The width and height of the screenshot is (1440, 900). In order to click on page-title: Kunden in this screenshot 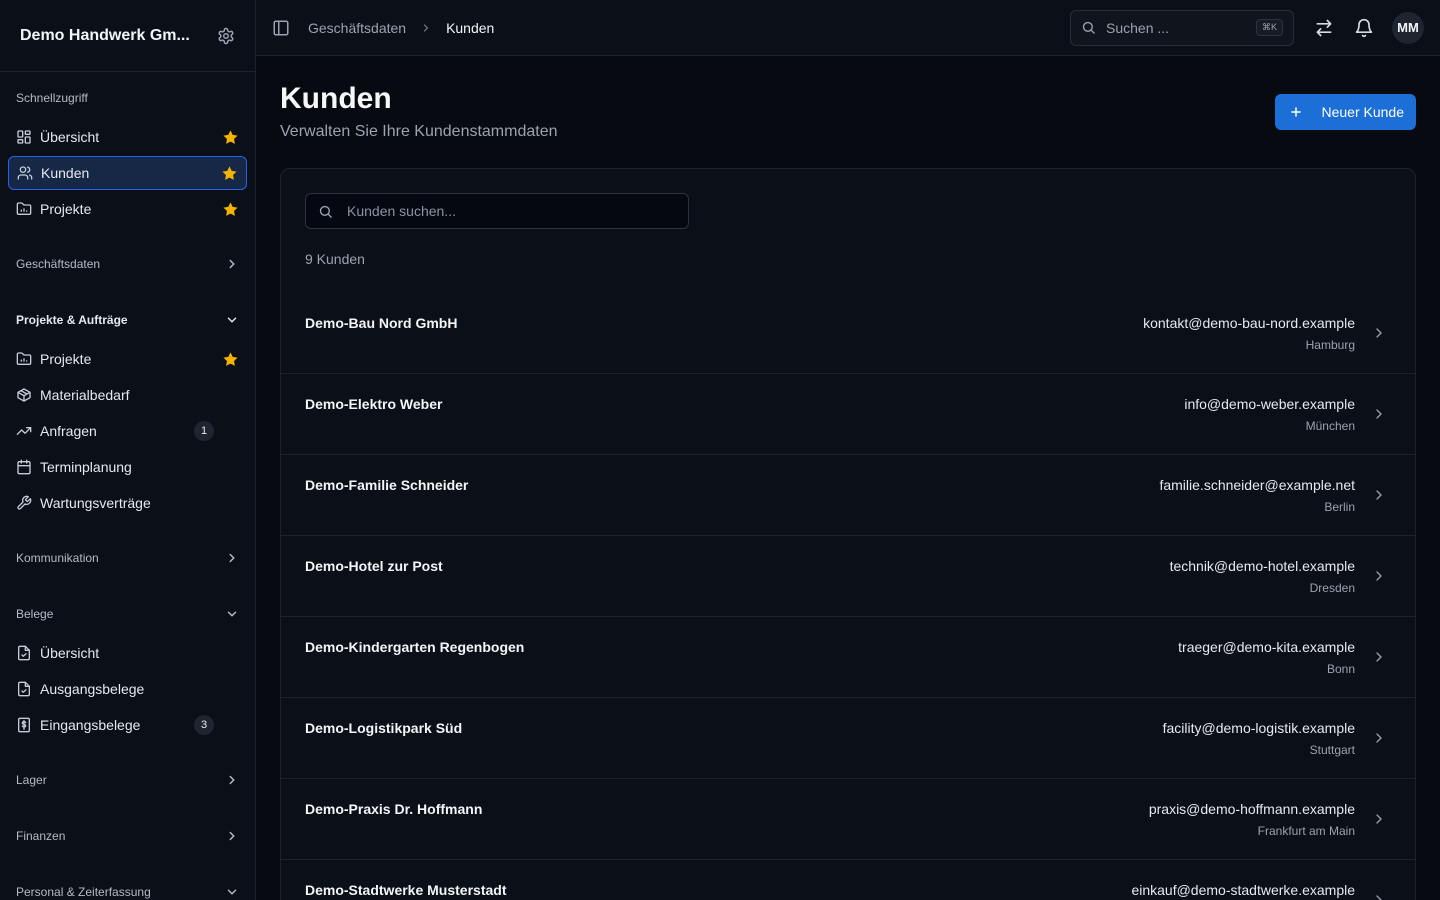, I will do `click(336, 98)`.